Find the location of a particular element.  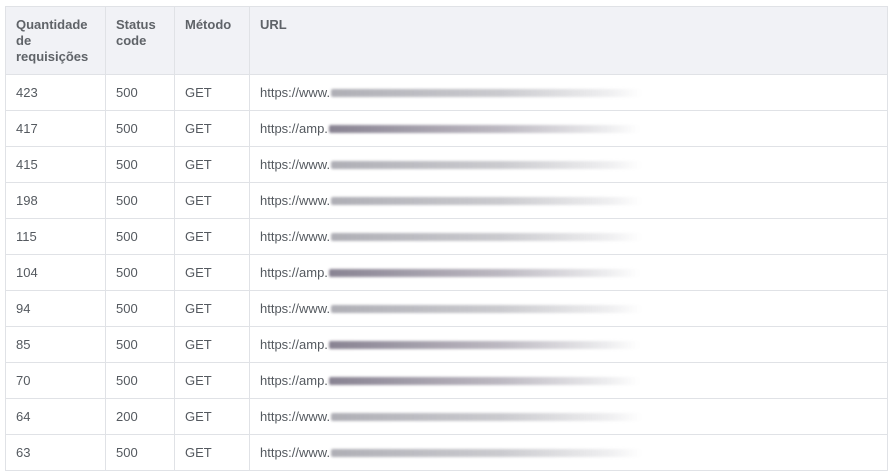

table-row: 417 500 GET https://amp. is located at coordinates (446, 128).